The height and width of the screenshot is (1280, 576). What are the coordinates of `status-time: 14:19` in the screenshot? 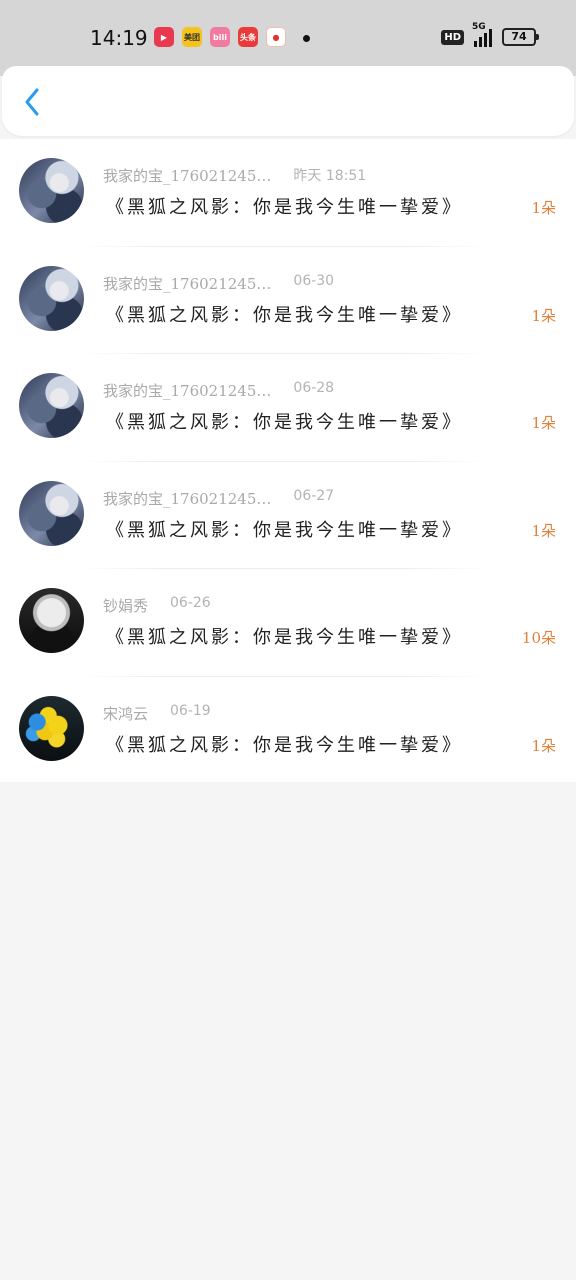 It's located at (119, 38).